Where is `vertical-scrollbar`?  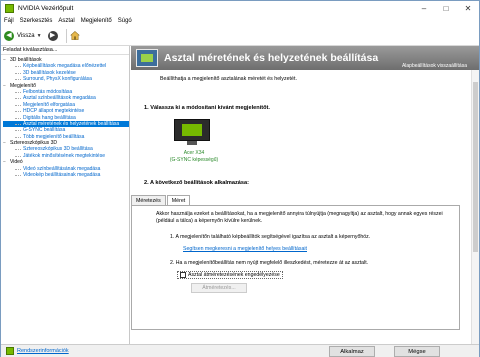
vertical-scrollbar is located at coordinates (475, 207).